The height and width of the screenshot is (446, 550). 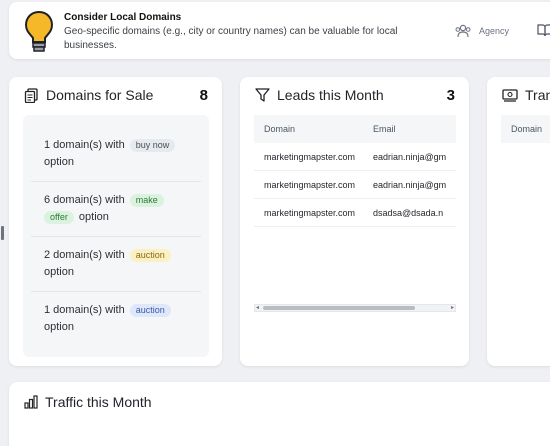 I want to click on table-header: Domain Email, so click(x=355, y=129).